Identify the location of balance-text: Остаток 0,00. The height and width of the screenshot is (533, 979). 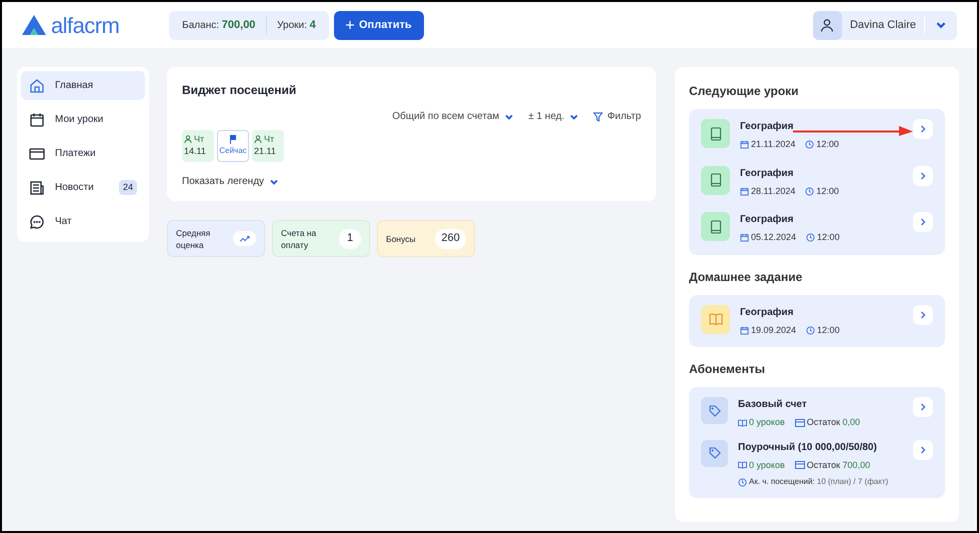
(833, 422).